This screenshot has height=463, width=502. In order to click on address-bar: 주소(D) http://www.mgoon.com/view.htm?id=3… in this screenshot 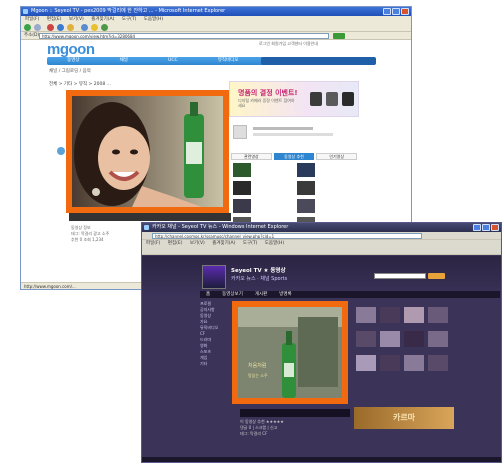, I will do `click(216, 36)`.